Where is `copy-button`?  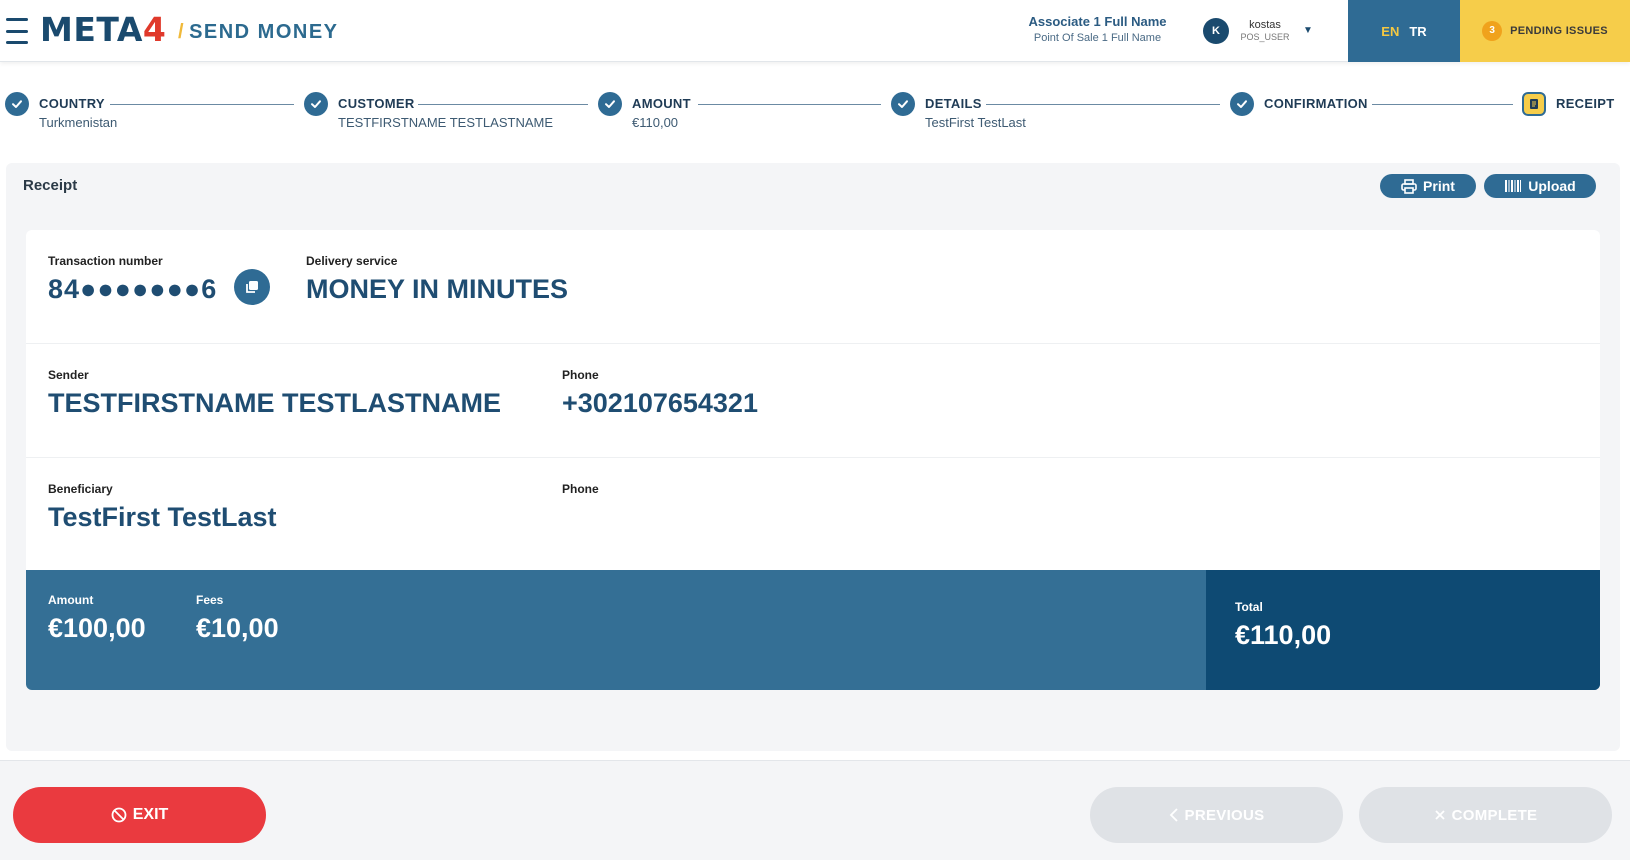
copy-button is located at coordinates (252, 287).